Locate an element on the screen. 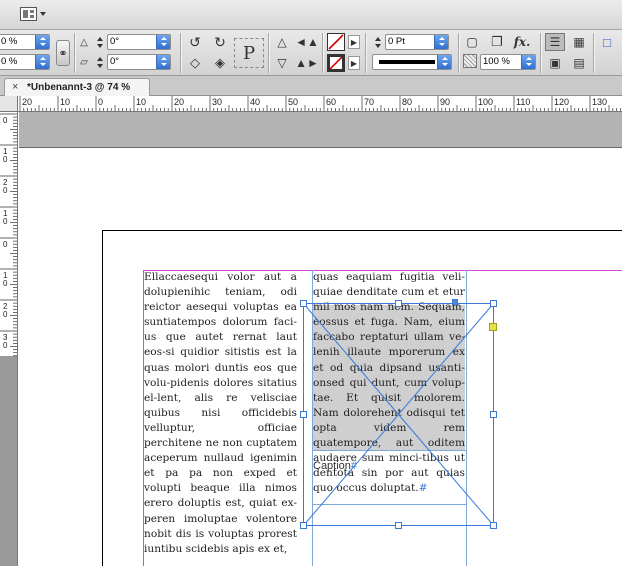 This screenshot has height=566, width=622. rotate-angle-field: 0° is located at coordinates (139, 42).